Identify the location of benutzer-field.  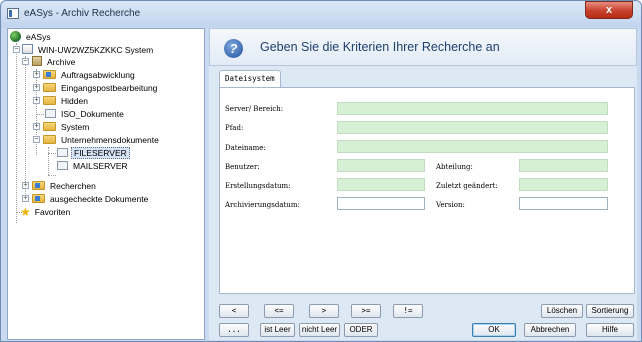
(381, 165).